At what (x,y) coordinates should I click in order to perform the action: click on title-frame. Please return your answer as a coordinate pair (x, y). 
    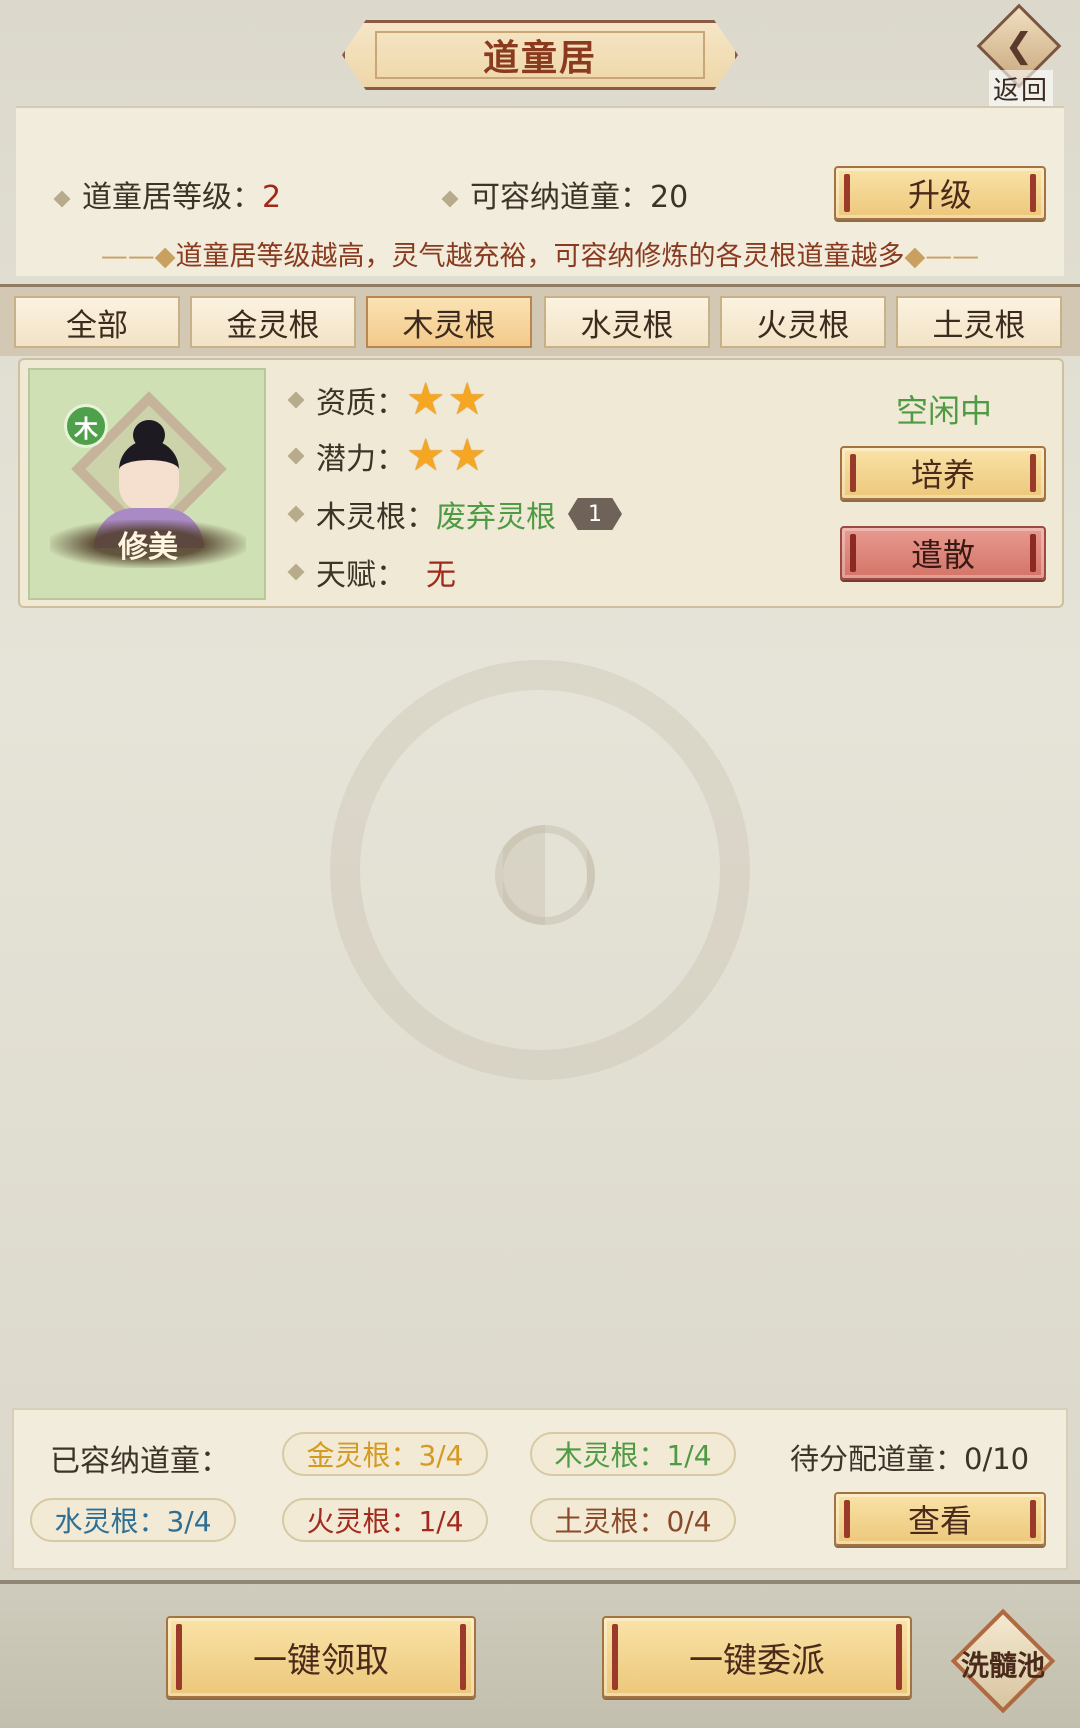
    Looking at the image, I should click on (540, 55).